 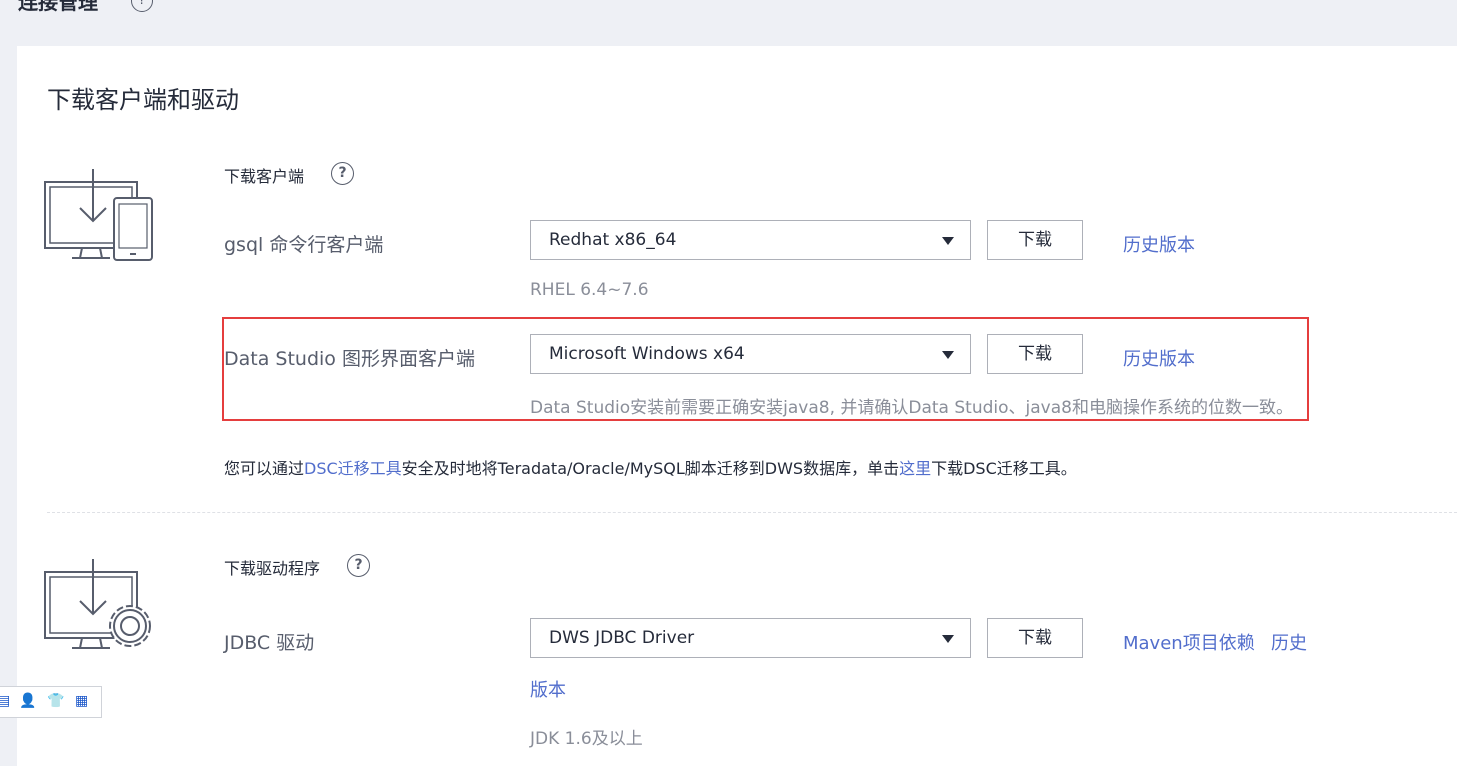 I want to click on shirt-icon: 👕, so click(x=55, y=701).